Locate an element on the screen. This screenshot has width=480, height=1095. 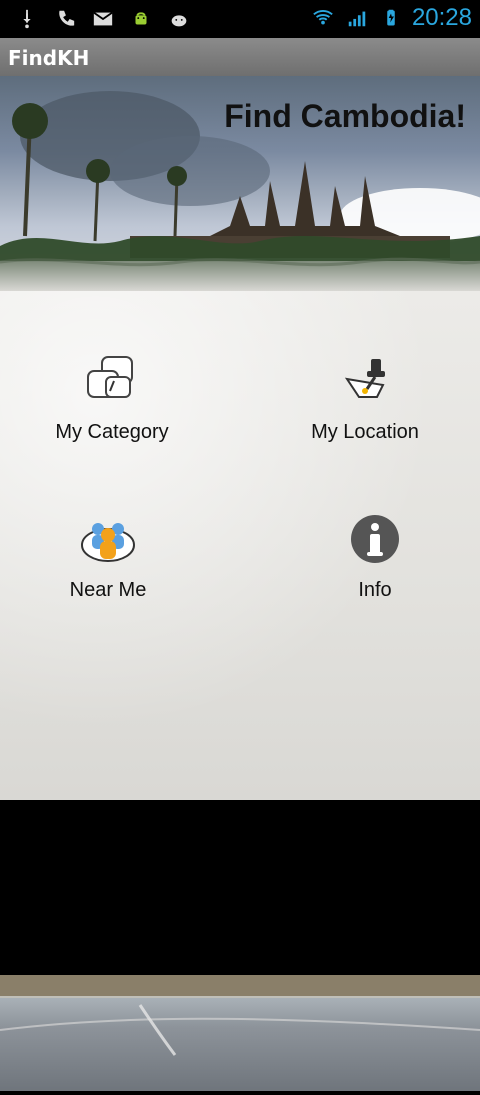
menu-item-label-my-category: My Category is located at coordinates (112, 432).